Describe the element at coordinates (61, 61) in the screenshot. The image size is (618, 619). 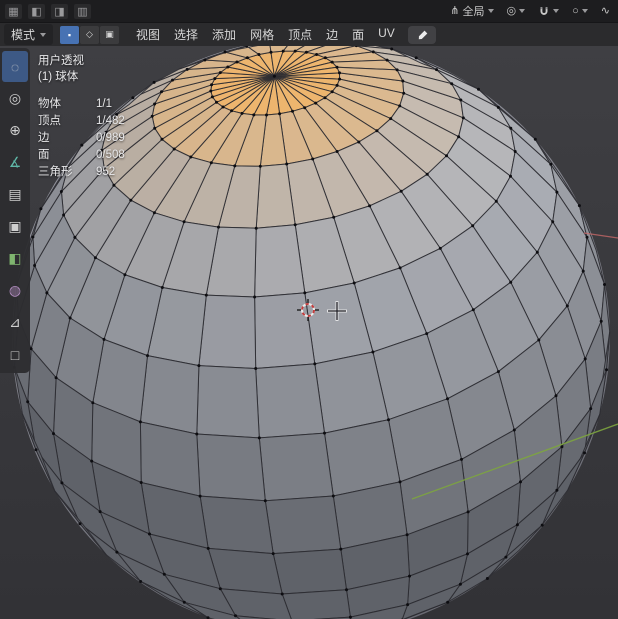
I see `view-label: 用户透视` at that location.